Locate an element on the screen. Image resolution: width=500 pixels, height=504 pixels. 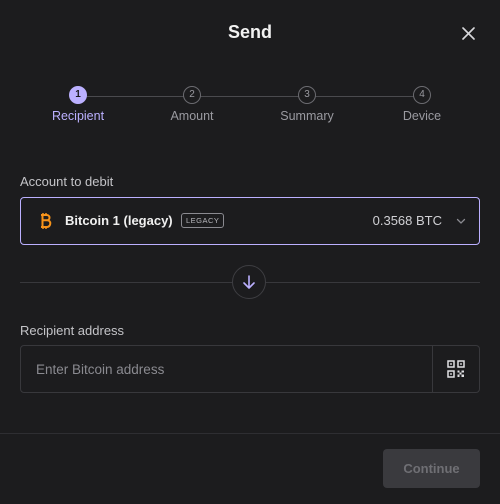
close-button is located at coordinates (468, 33).